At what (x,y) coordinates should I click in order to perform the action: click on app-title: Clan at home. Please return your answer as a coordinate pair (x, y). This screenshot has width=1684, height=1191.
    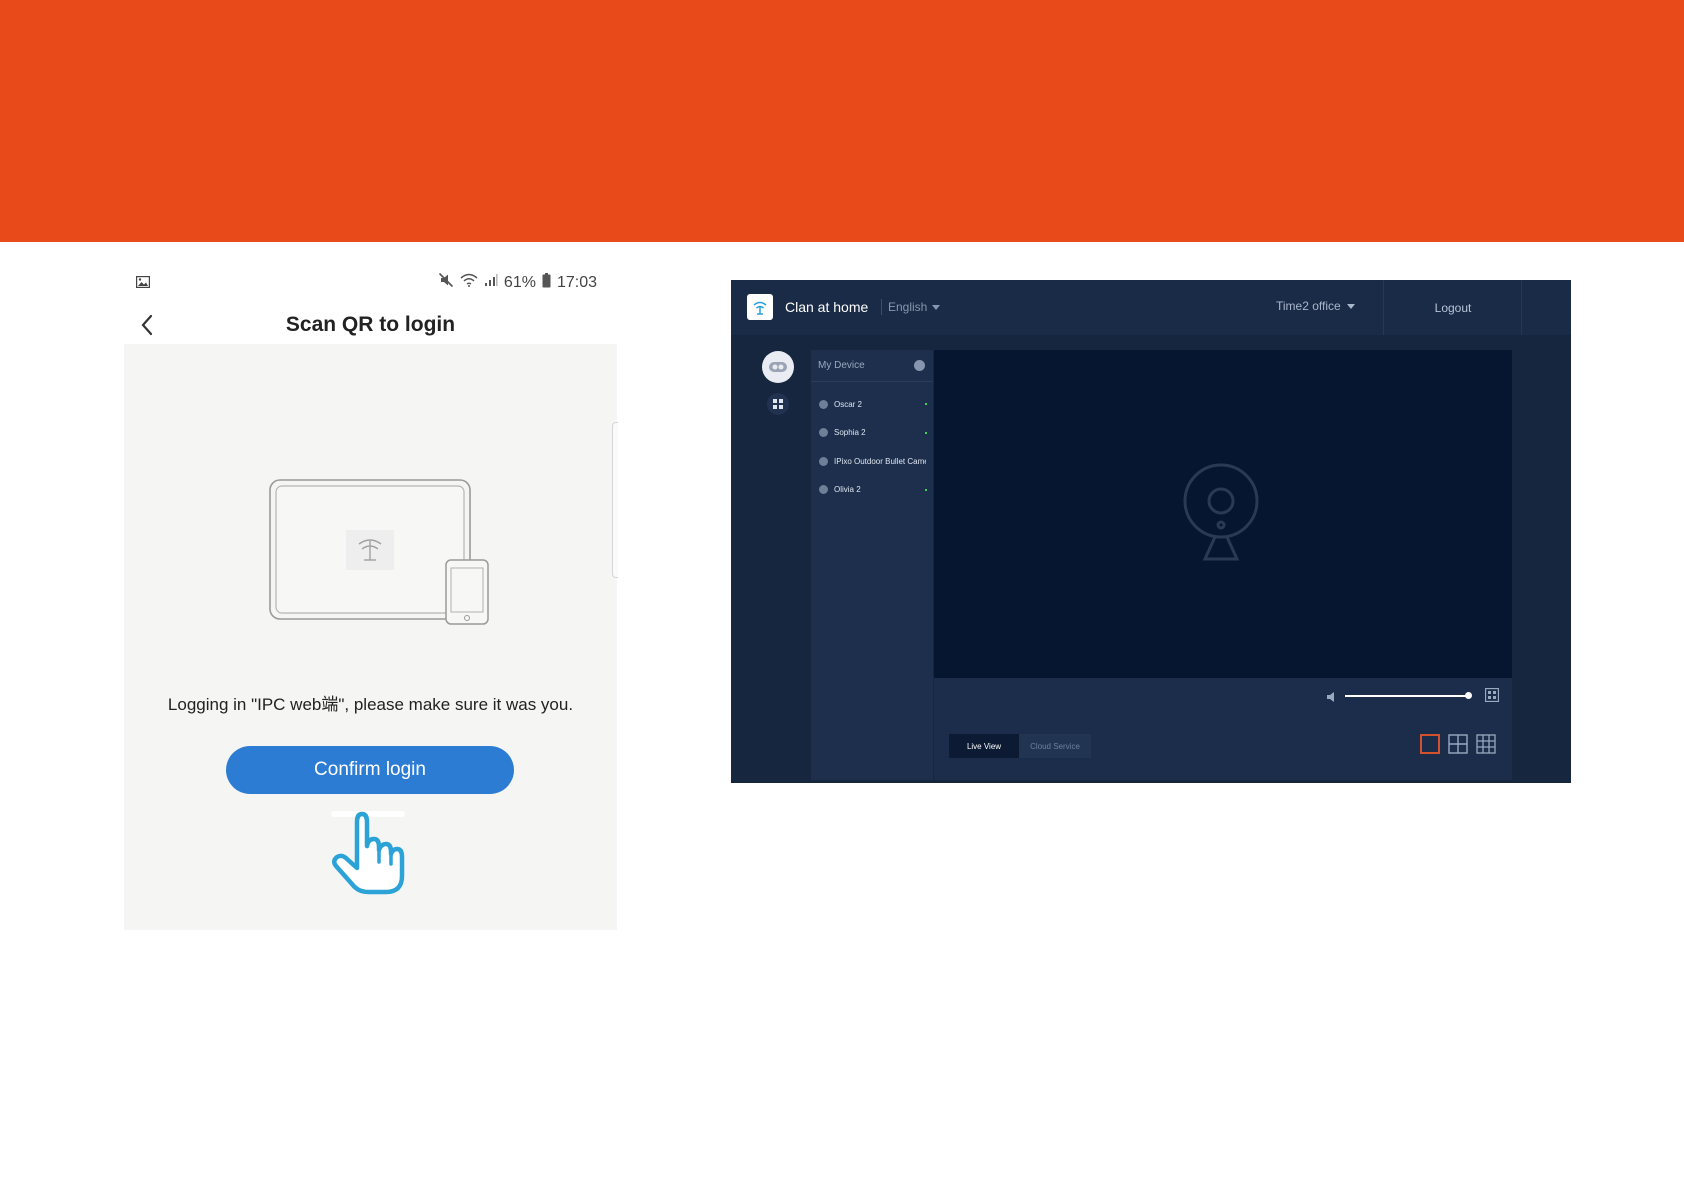
    Looking at the image, I should click on (827, 307).